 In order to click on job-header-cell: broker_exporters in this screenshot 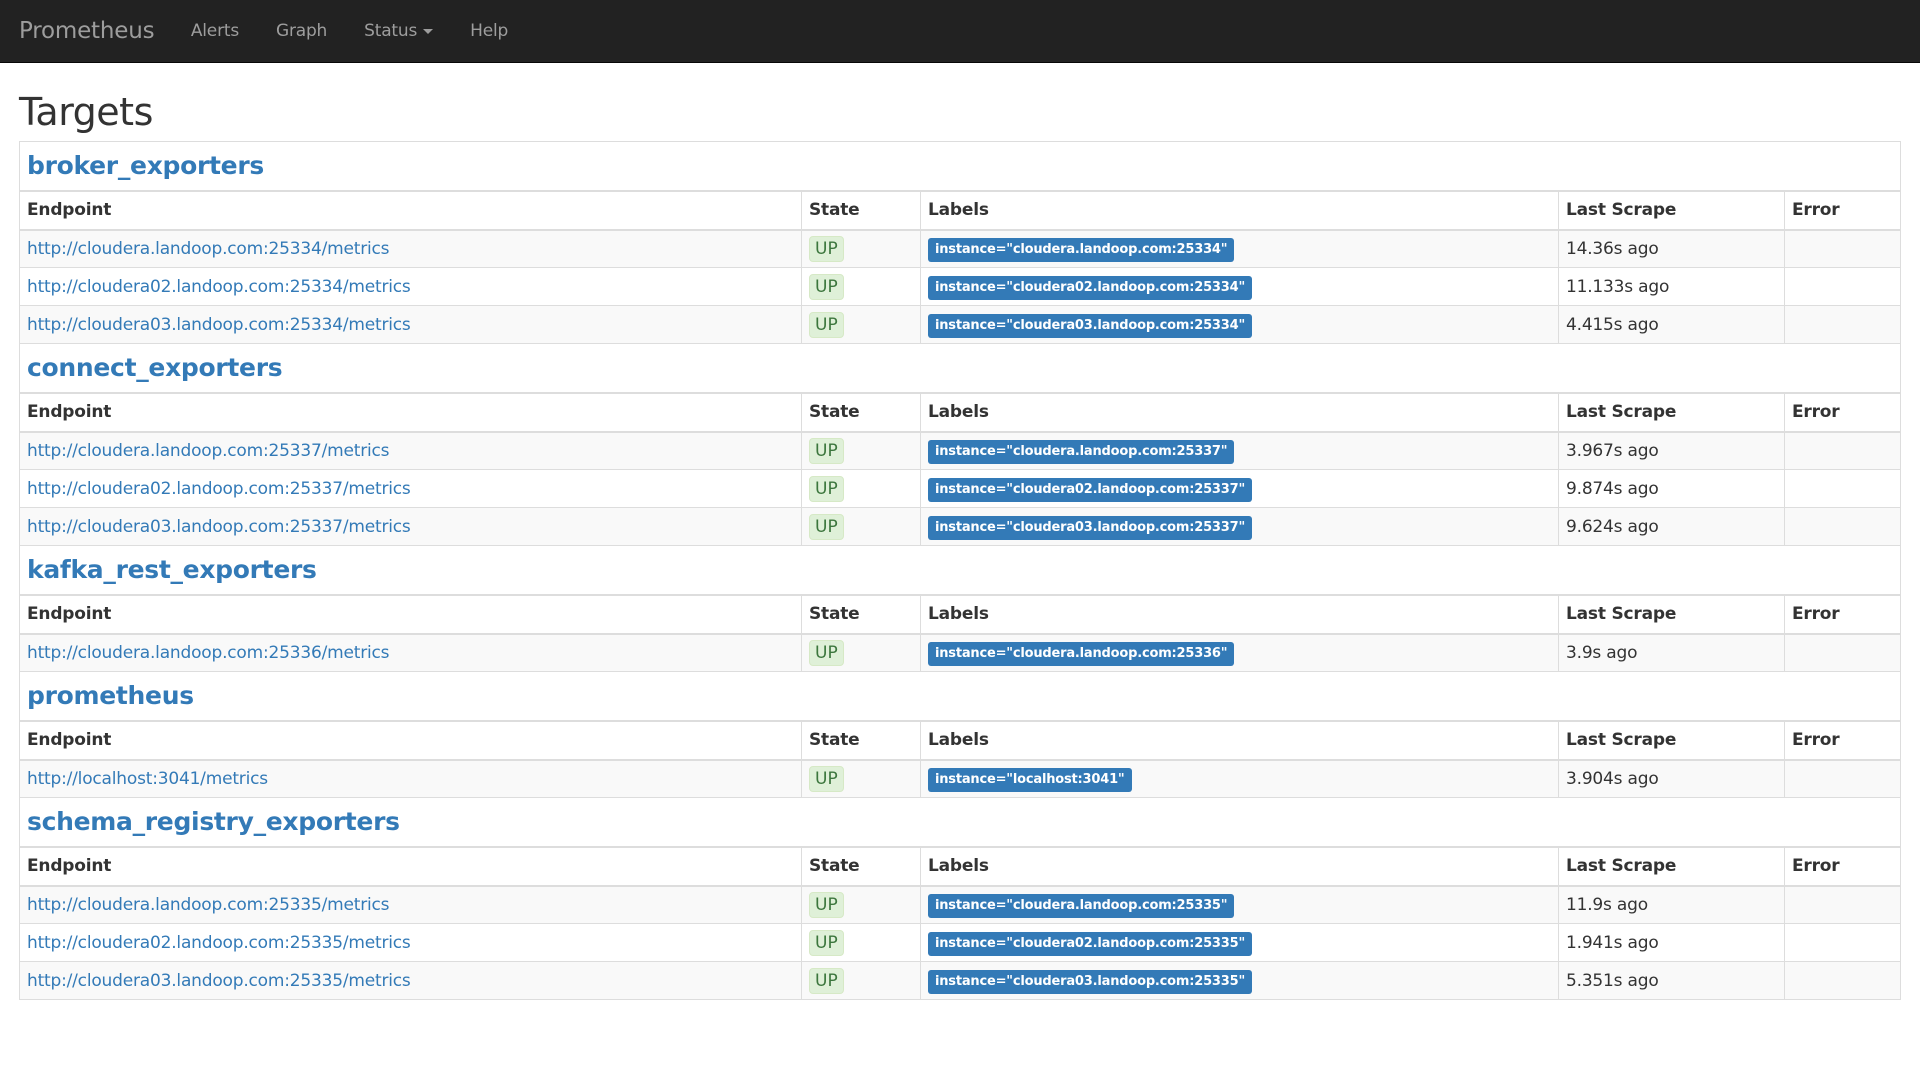, I will do `click(960, 166)`.